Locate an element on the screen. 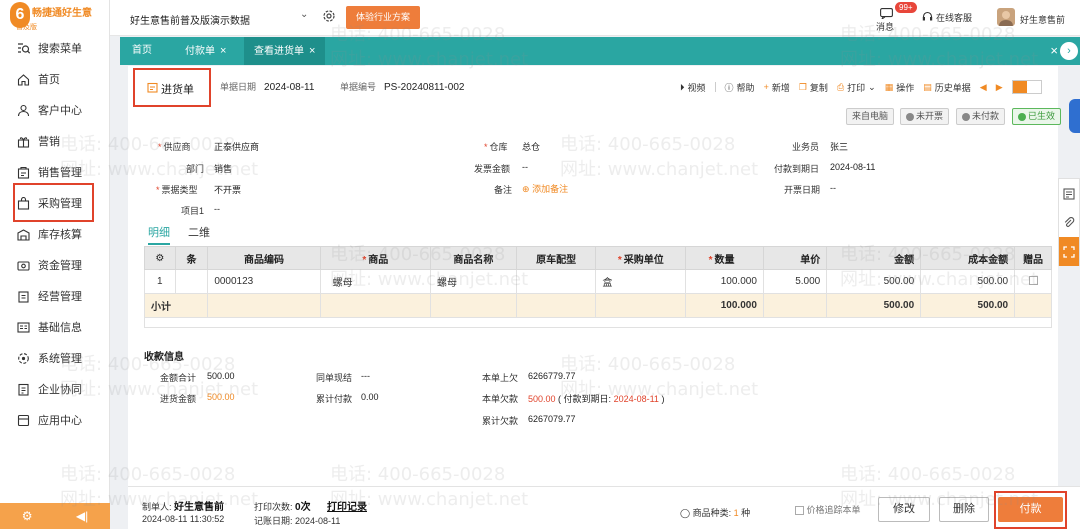 This screenshot has width=1080, height=529. sidebar-item-label: 销售管理 is located at coordinates (60, 173).